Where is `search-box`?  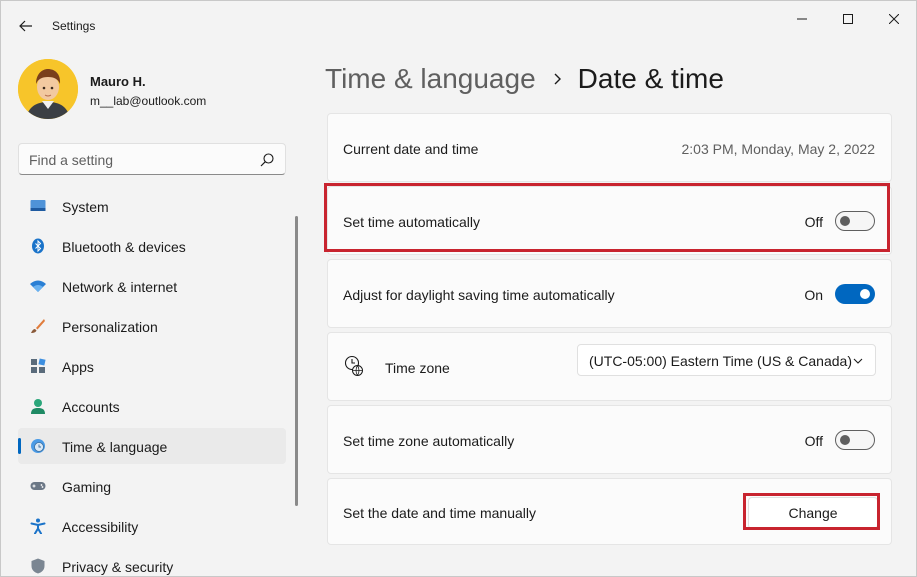
search-box is located at coordinates (152, 159).